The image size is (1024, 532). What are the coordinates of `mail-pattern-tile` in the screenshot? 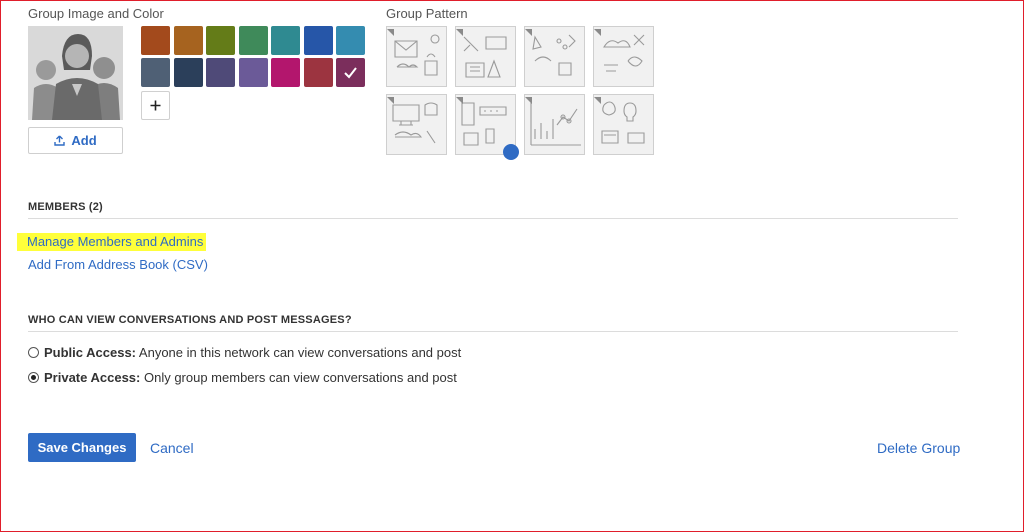 It's located at (416, 56).